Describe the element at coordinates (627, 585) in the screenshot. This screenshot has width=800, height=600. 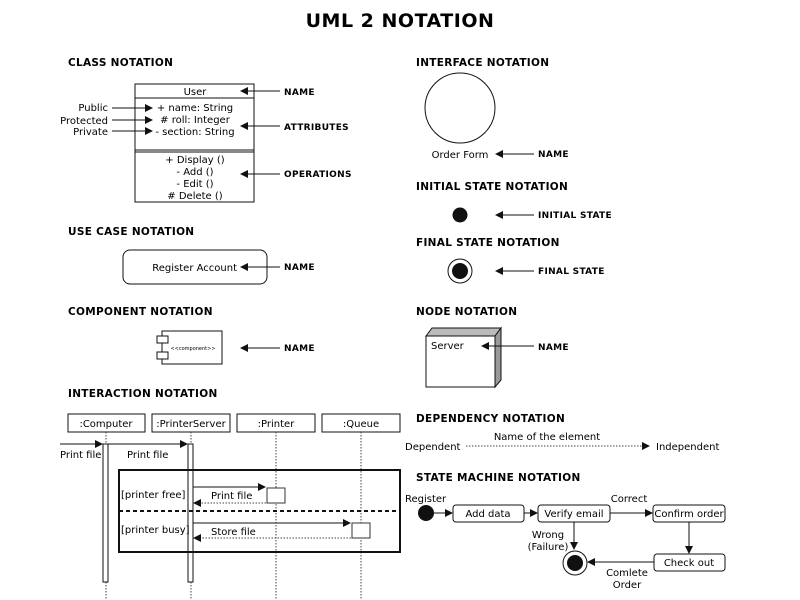
I see `transition-label-complete: Order` at that location.